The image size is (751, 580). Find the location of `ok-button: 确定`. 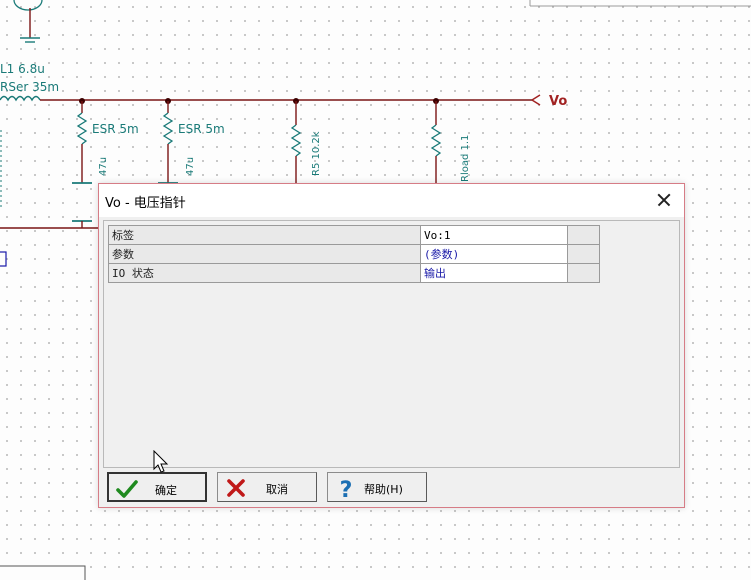

ok-button: 确定 is located at coordinates (157, 487).